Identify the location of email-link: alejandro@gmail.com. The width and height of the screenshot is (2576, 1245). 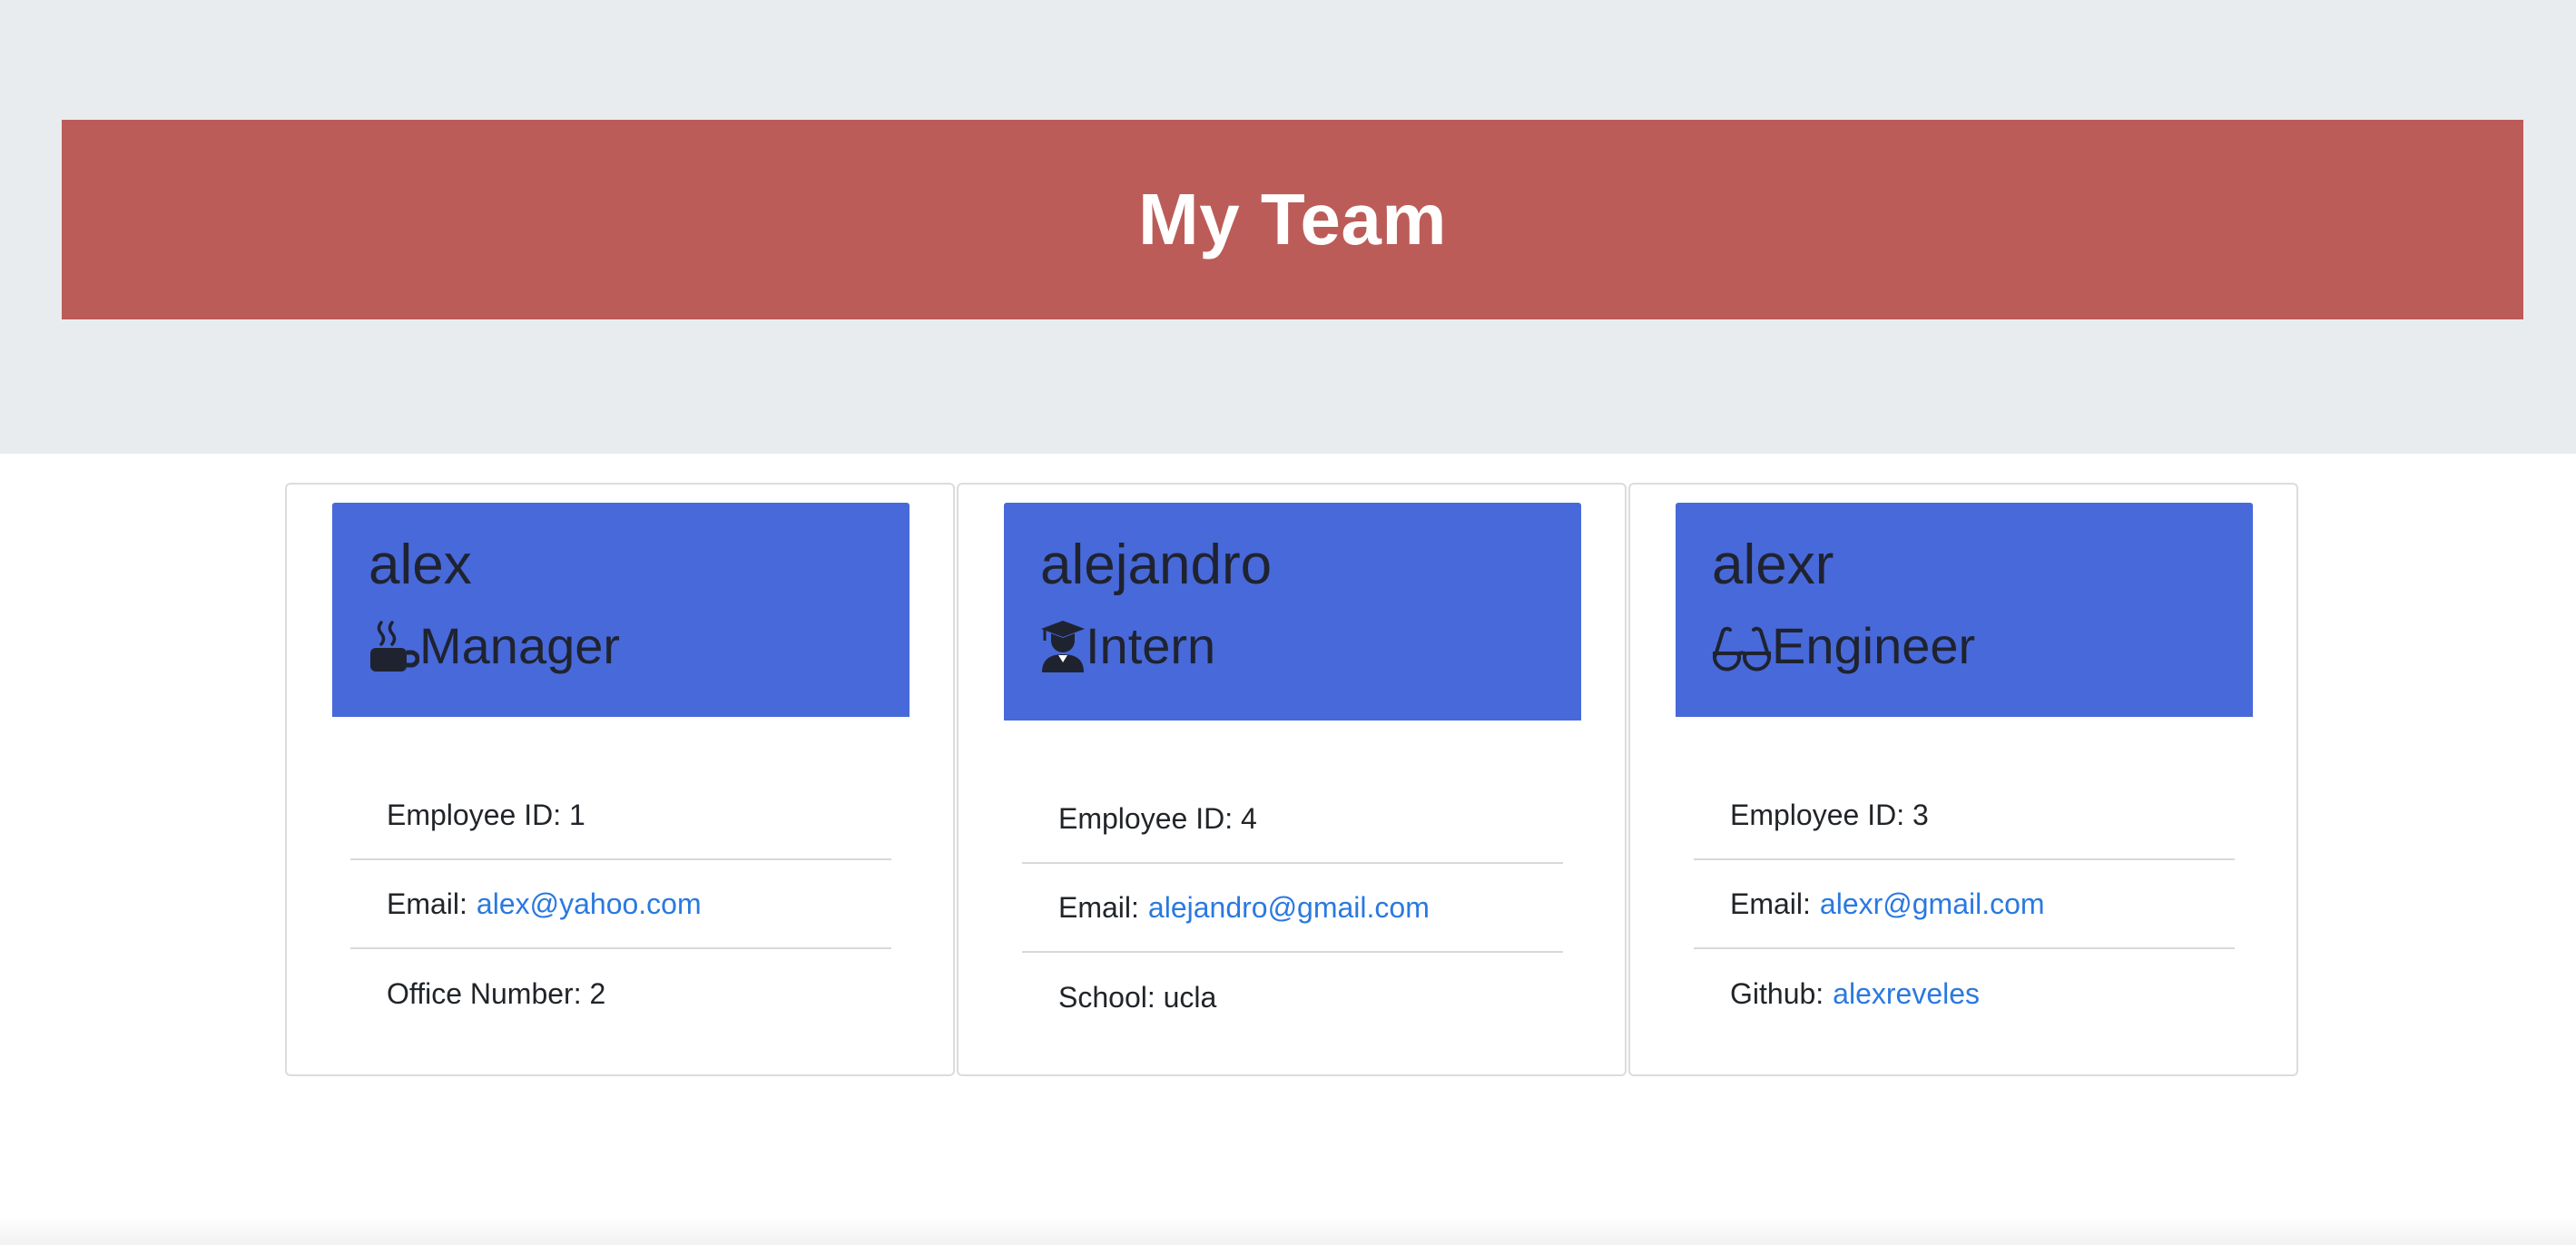
(1289, 908).